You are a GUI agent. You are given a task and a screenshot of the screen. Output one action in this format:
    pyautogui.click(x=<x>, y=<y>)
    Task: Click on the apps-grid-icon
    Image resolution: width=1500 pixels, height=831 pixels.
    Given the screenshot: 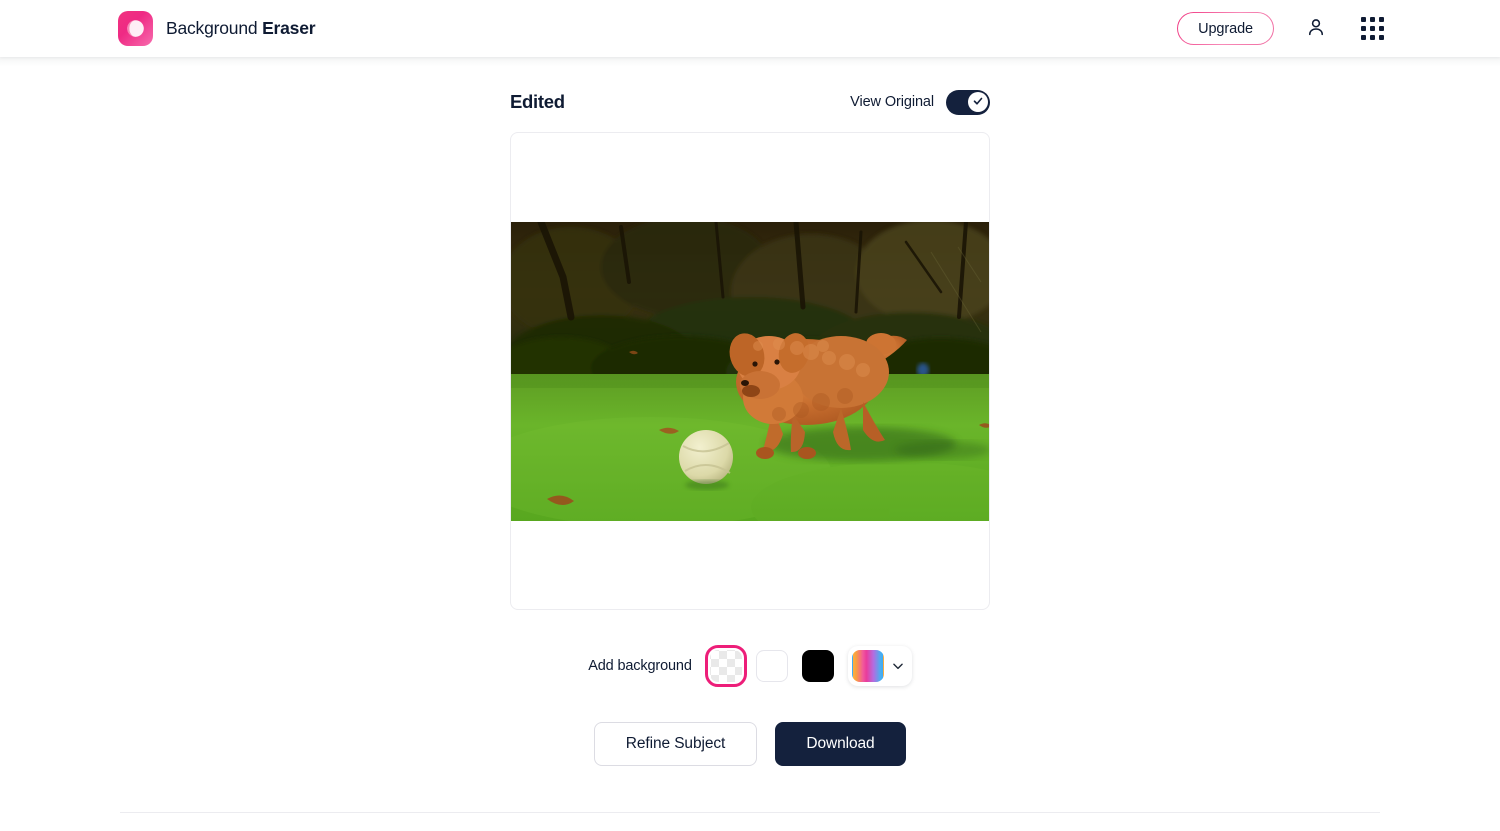 What is the action you would take?
    pyautogui.click(x=1372, y=28)
    